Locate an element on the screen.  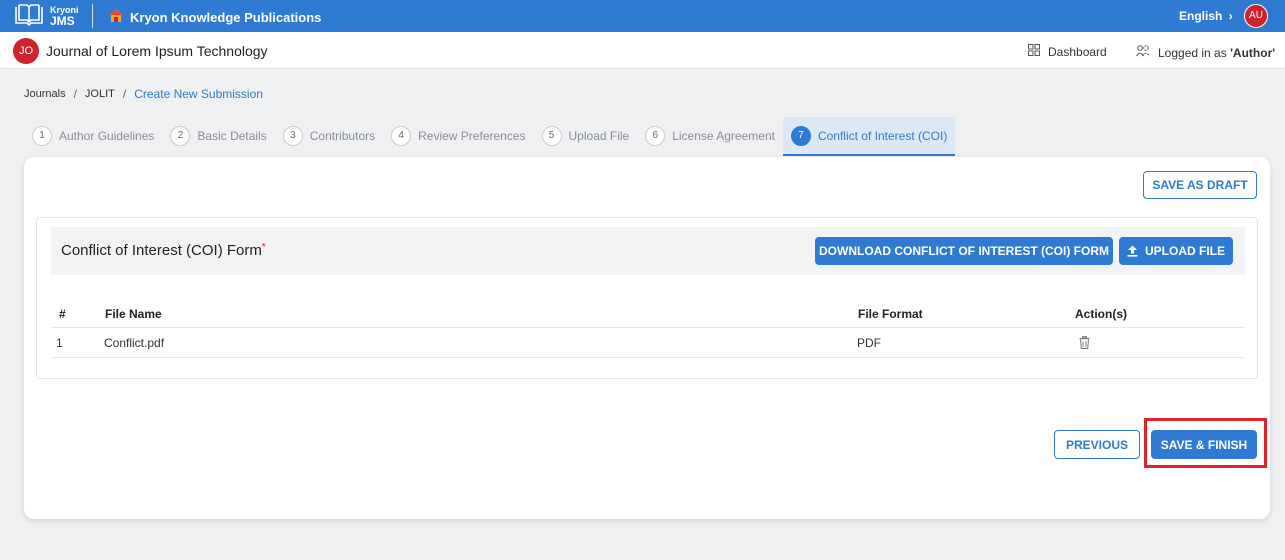
row-number: 1 is located at coordinates (59, 342).